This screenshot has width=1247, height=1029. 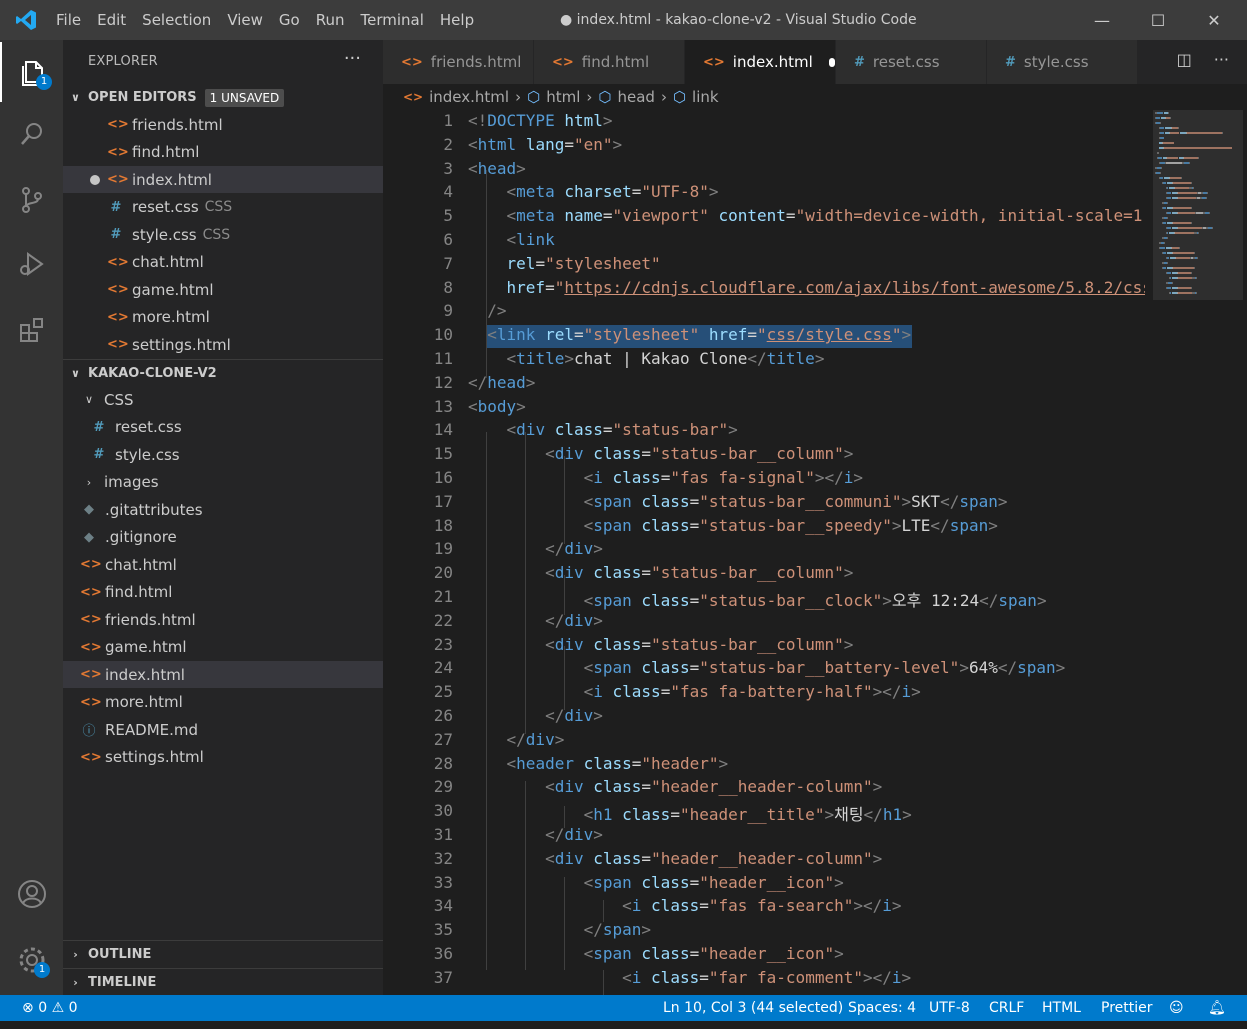 What do you see at coordinates (111, 20) in the screenshot?
I see `menu-edit: Edit` at bounding box center [111, 20].